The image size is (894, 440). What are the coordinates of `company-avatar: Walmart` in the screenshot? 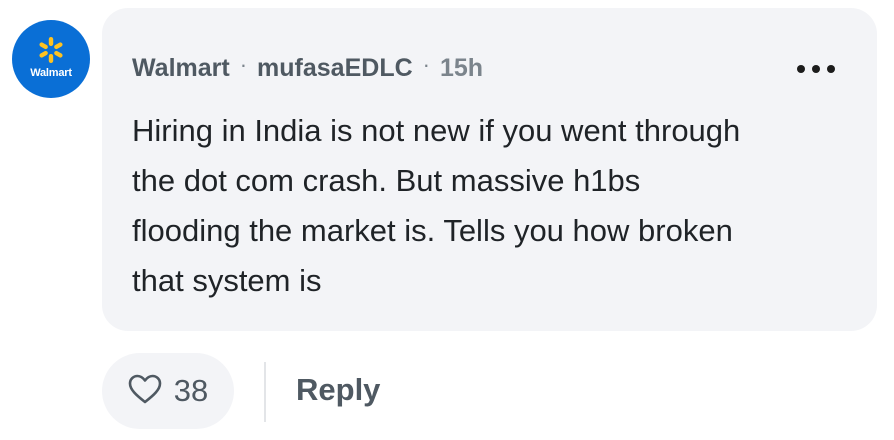 It's located at (51, 59).